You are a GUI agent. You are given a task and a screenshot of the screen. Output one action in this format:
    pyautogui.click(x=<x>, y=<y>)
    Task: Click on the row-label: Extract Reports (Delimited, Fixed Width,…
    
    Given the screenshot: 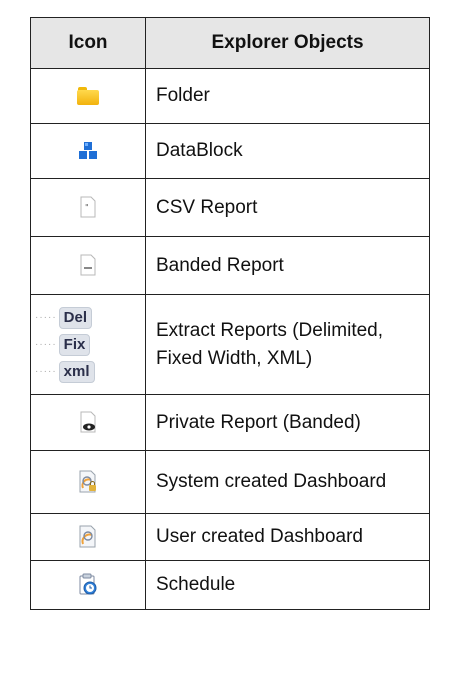 What is the action you would take?
    pyautogui.click(x=287, y=344)
    